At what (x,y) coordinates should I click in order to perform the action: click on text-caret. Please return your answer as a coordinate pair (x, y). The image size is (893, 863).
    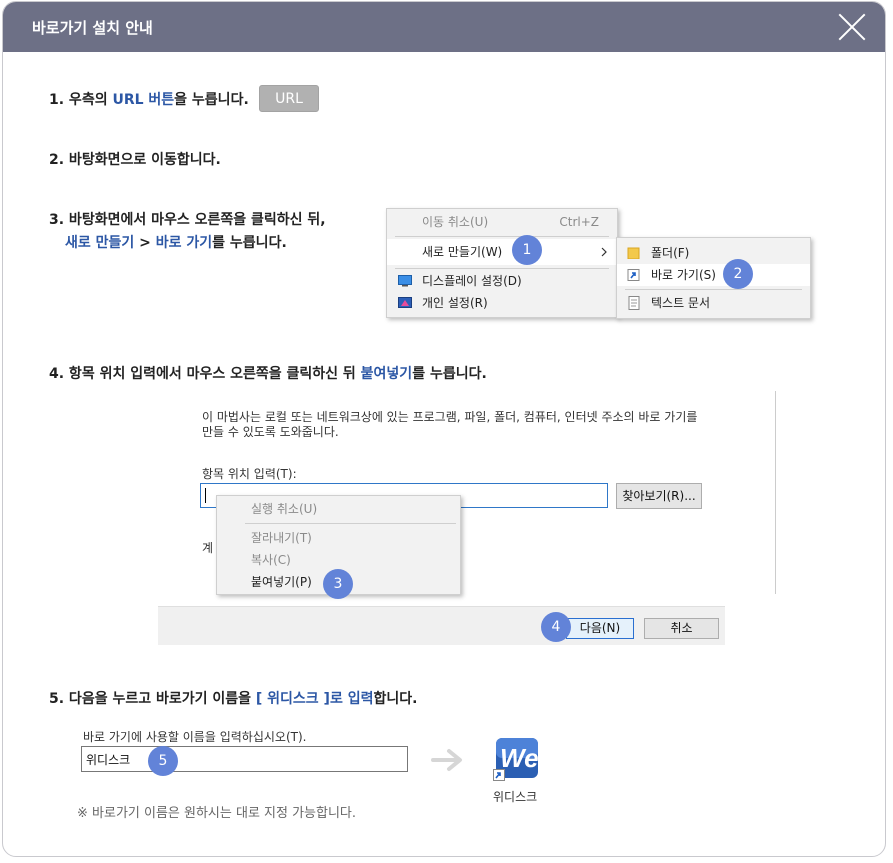
    Looking at the image, I should click on (205, 495).